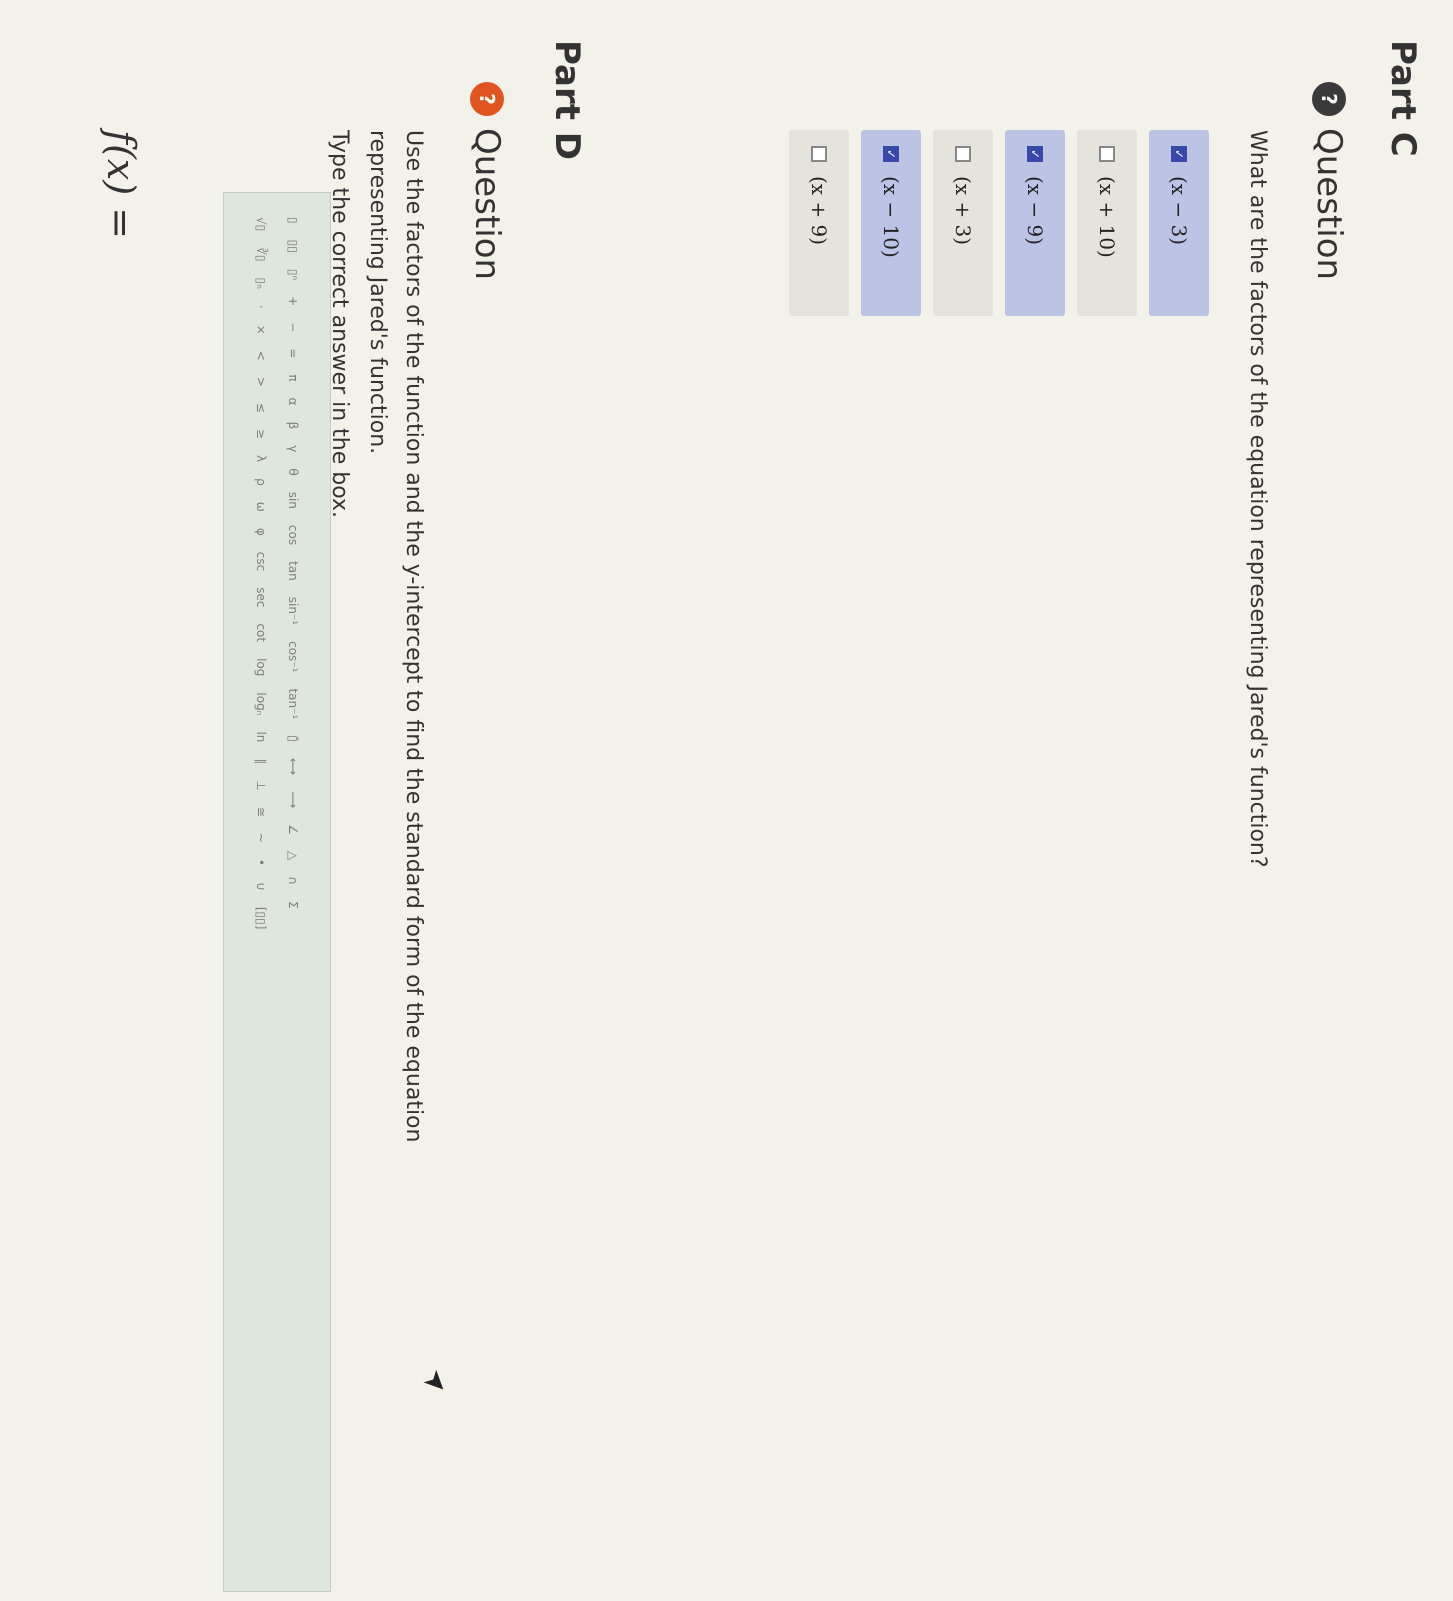  What do you see at coordinates (261, 918) in the screenshot?
I see `toolbar-button: [▯▯]` at bounding box center [261, 918].